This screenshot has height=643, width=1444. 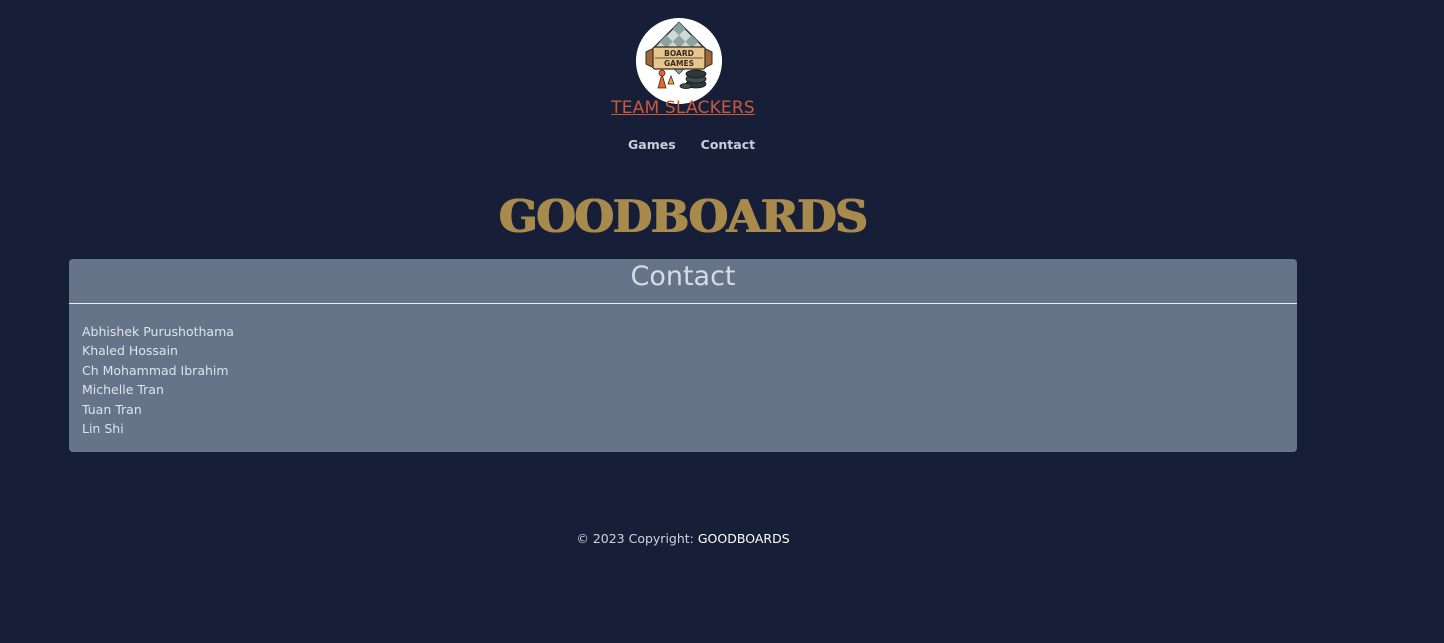 I want to click on board-games-logo: BOARD GAMES, so click(x=679, y=61).